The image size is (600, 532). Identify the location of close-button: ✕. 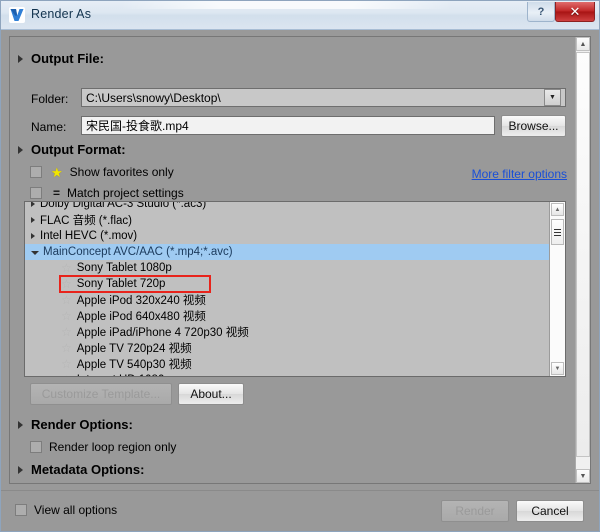
(575, 12).